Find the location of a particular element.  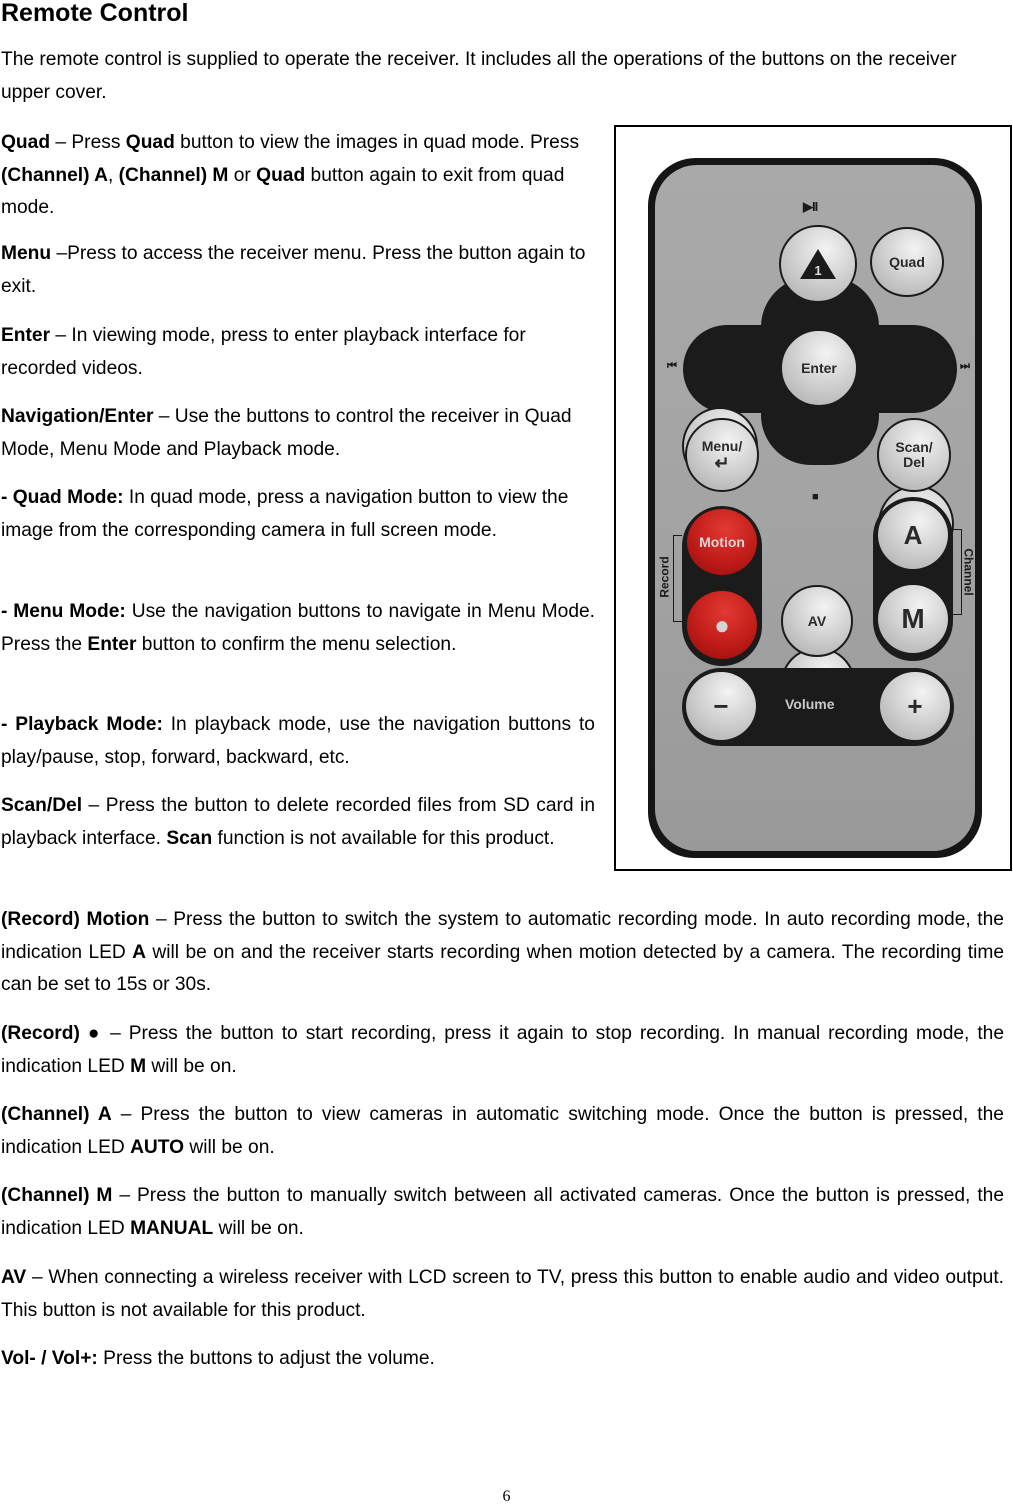

term: A is located at coordinates (139, 952).